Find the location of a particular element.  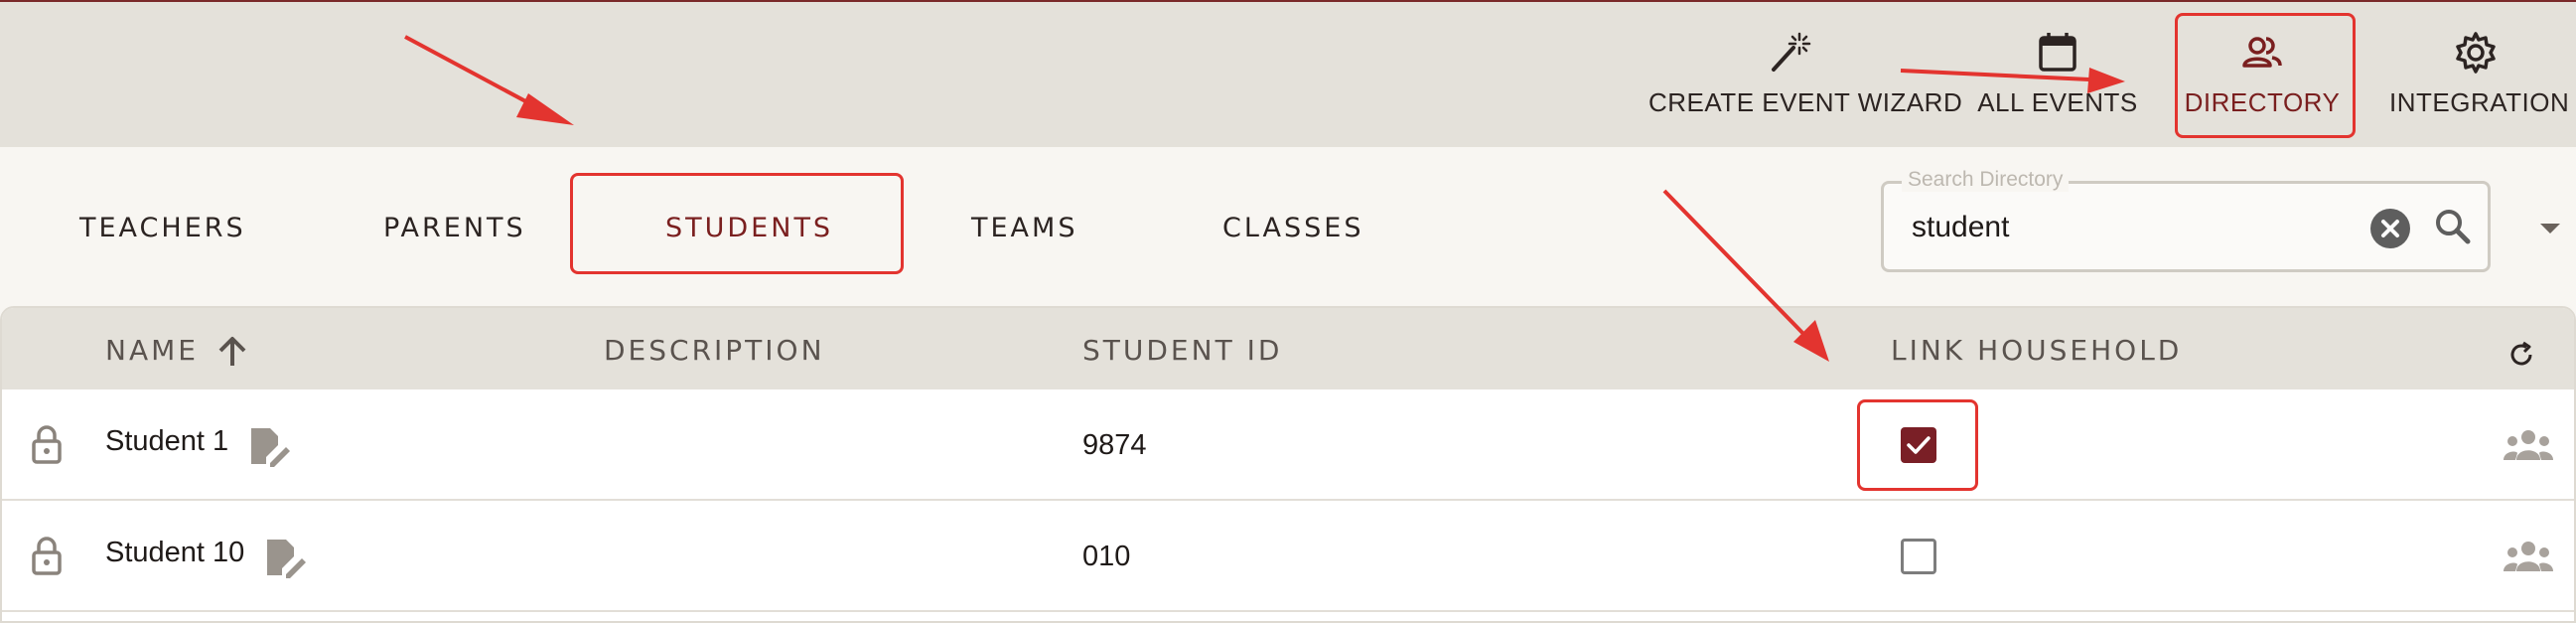

nav-integration: INTEGRATION is located at coordinates (2479, 71).